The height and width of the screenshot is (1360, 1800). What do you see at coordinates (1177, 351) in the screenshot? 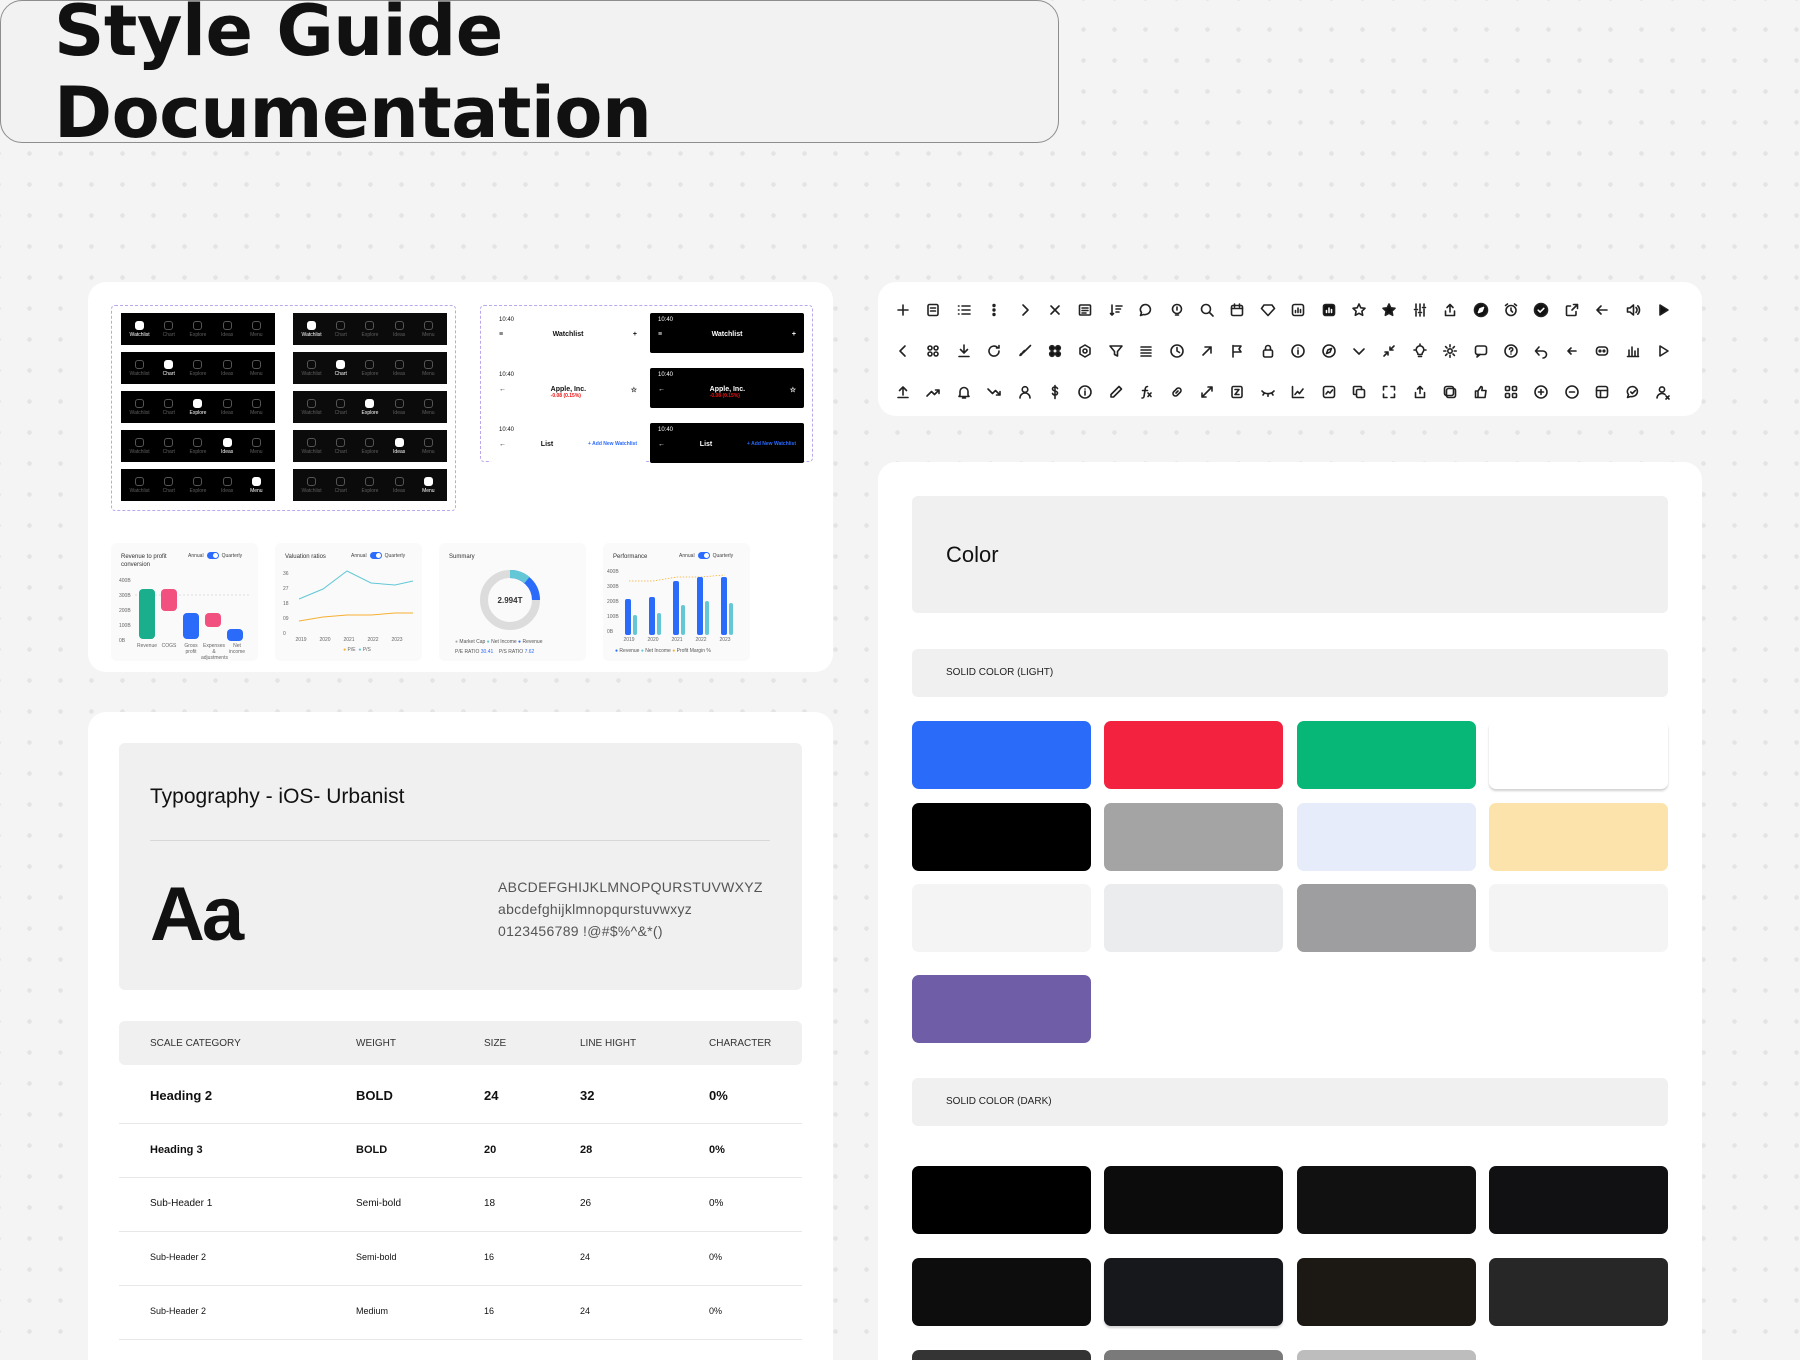
I see `clock-icon` at bounding box center [1177, 351].